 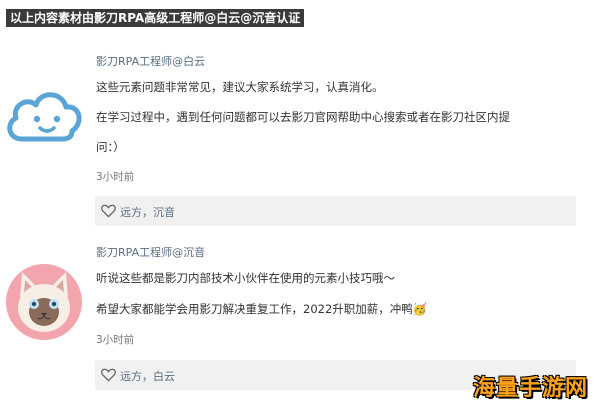 What do you see at coordinates (147, 212) in the screenshot?
I see `likes-names: 远方，沉音` at bounding box center [147, 212].